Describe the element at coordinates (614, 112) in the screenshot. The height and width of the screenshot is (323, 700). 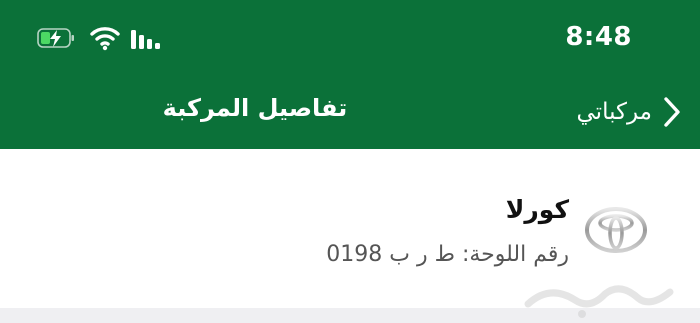
I see `back-button-label: مركباتي` at that location.